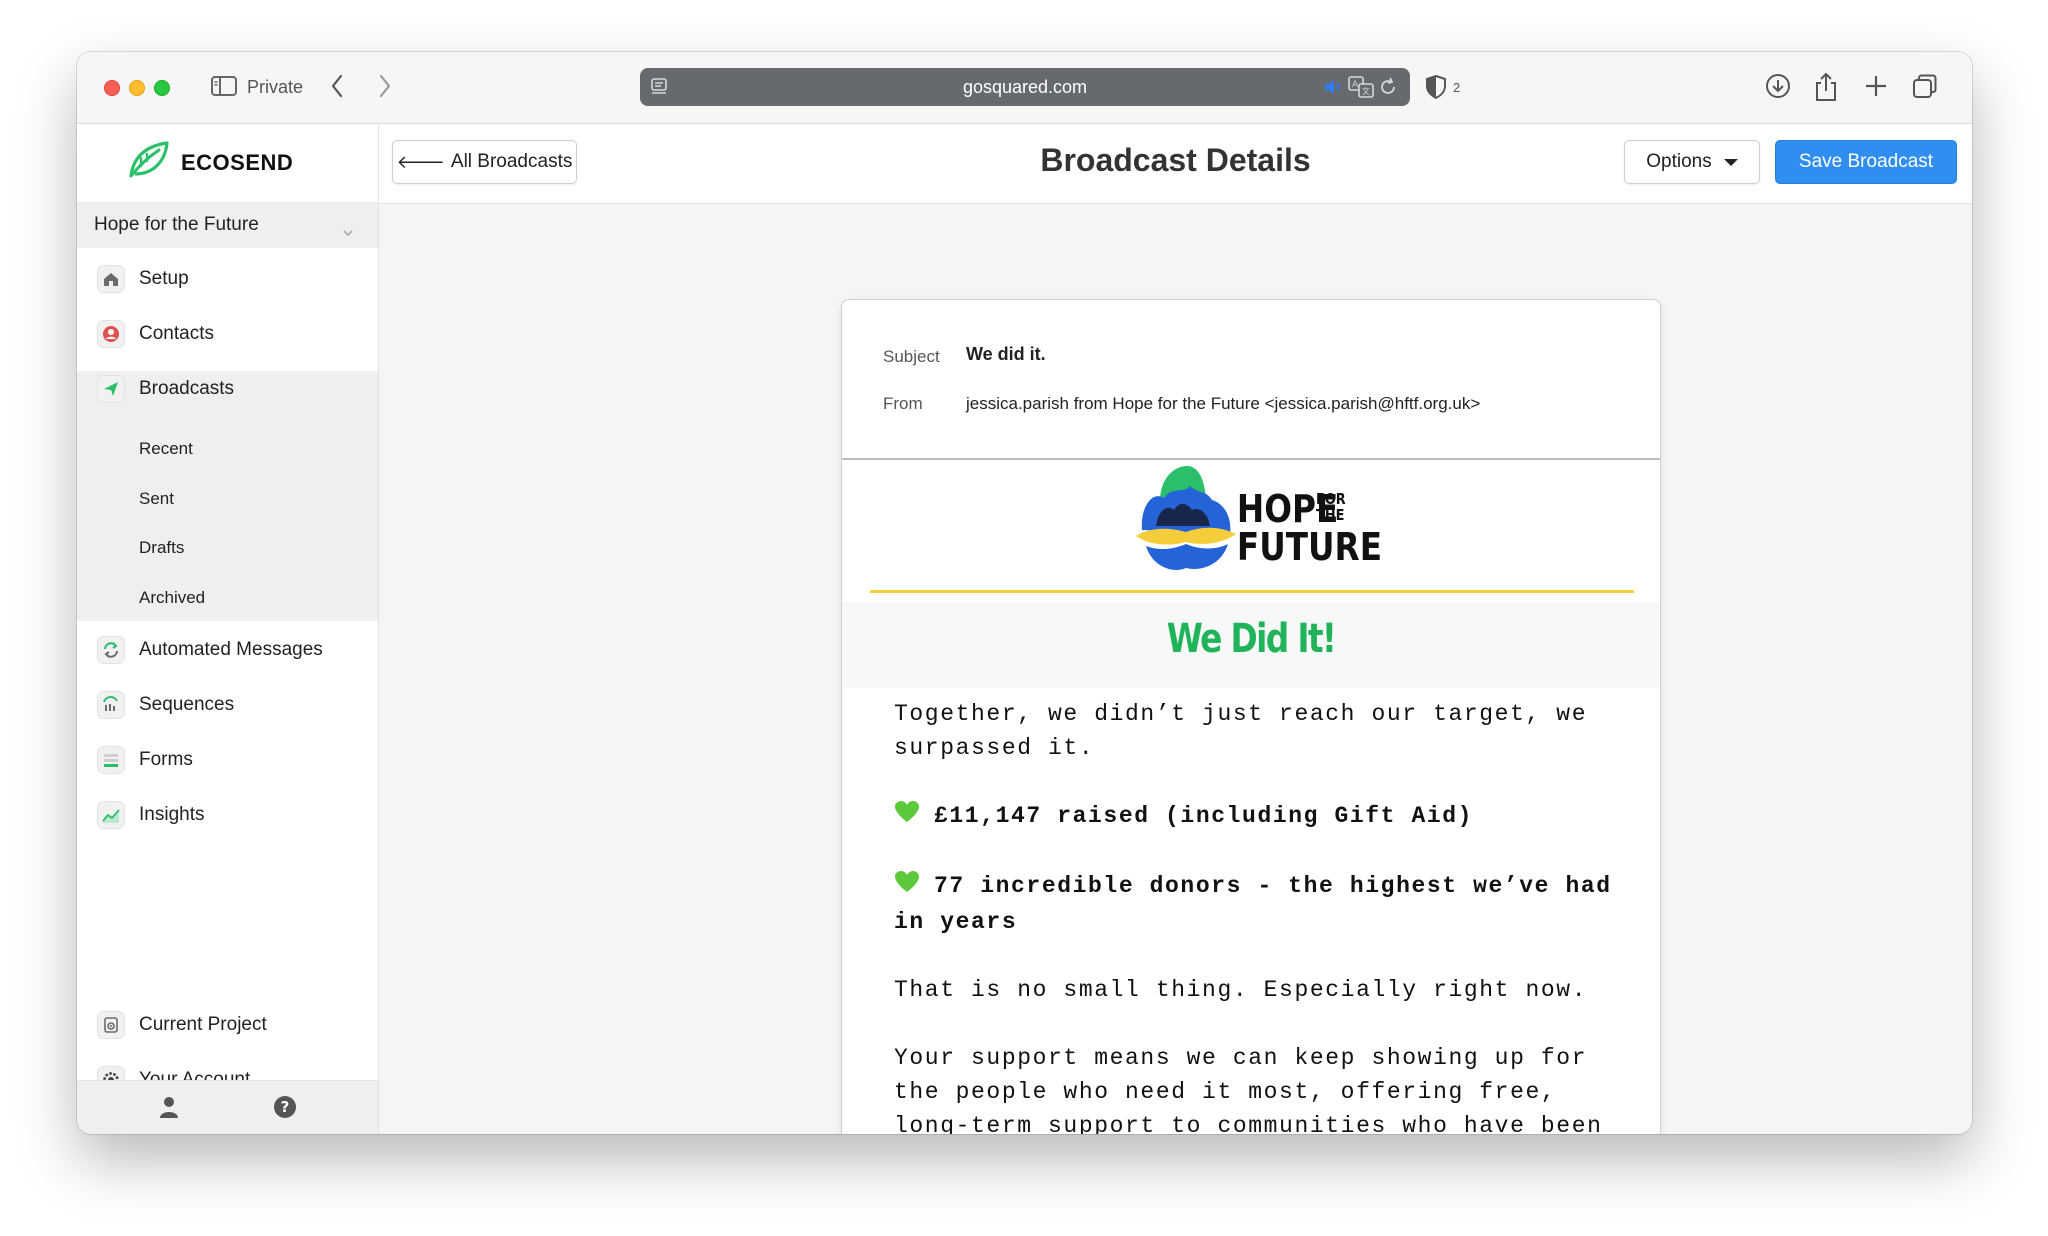 The image size is (2048, 1236). I want to click on project-icon, so click(111, 1025).